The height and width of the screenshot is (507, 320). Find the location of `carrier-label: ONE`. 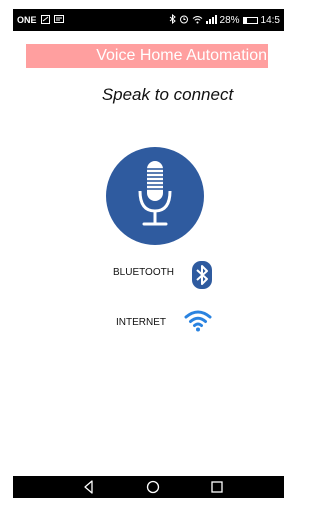

carrier-label: ONE is located at coordinates (27, 20).